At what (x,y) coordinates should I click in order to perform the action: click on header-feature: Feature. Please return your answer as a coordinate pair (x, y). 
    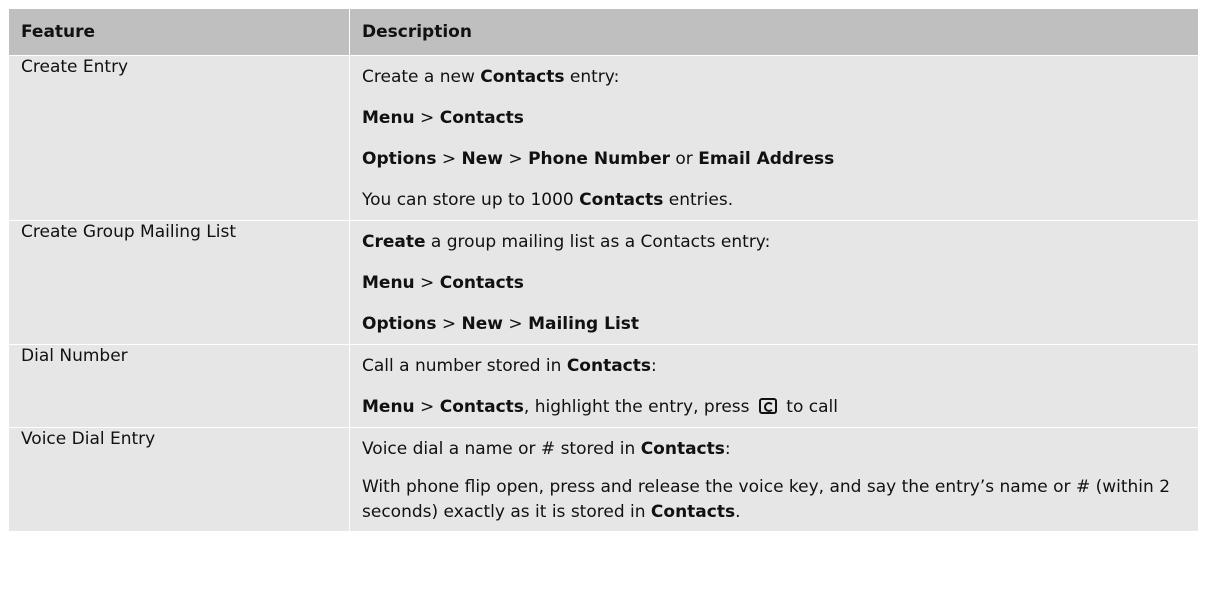
    Looking at the image, I should click on (179, 32).